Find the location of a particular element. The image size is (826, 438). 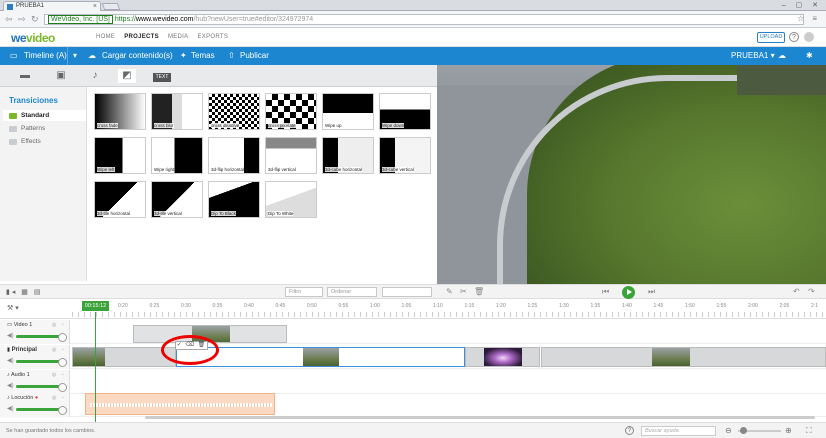

tools-icon: ⚒ ▾ is located at coordinates (13, 308).